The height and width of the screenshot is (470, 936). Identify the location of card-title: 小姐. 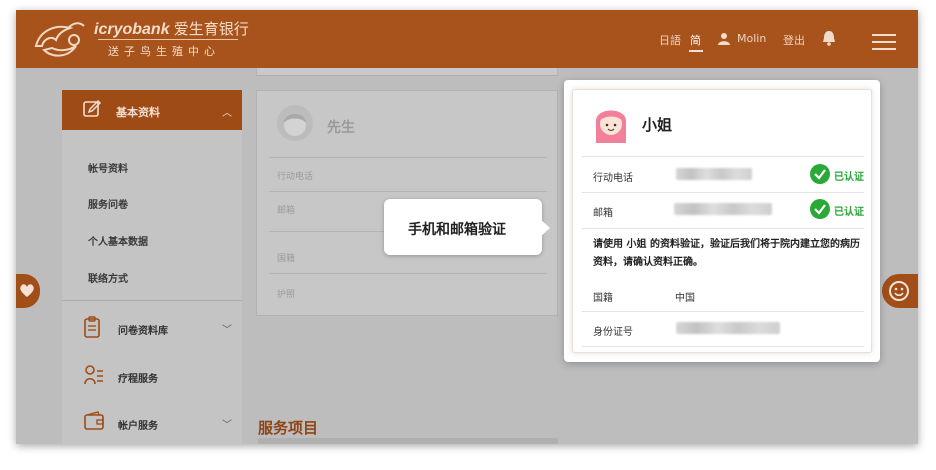
(657, 125).